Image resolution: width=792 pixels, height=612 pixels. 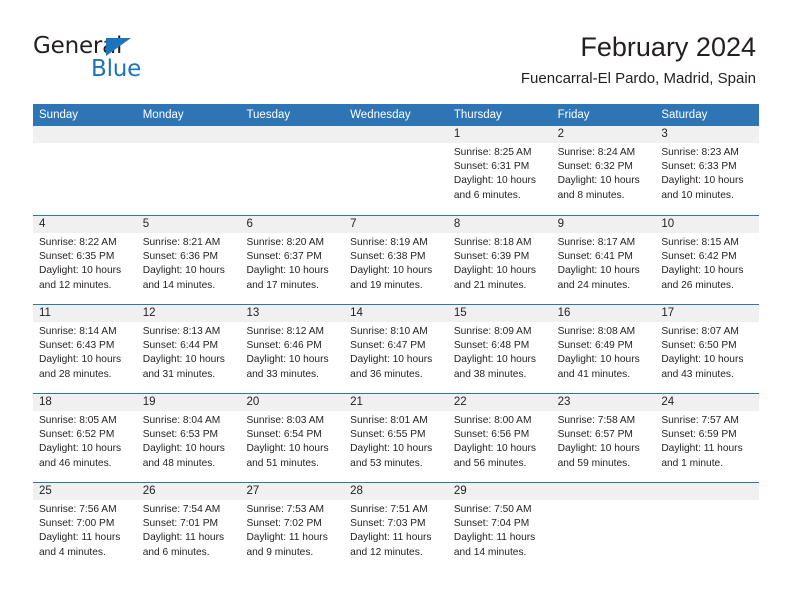 I want to click on sunset-text: Sunset: 6:43 PM, so click(x=77, y=346).